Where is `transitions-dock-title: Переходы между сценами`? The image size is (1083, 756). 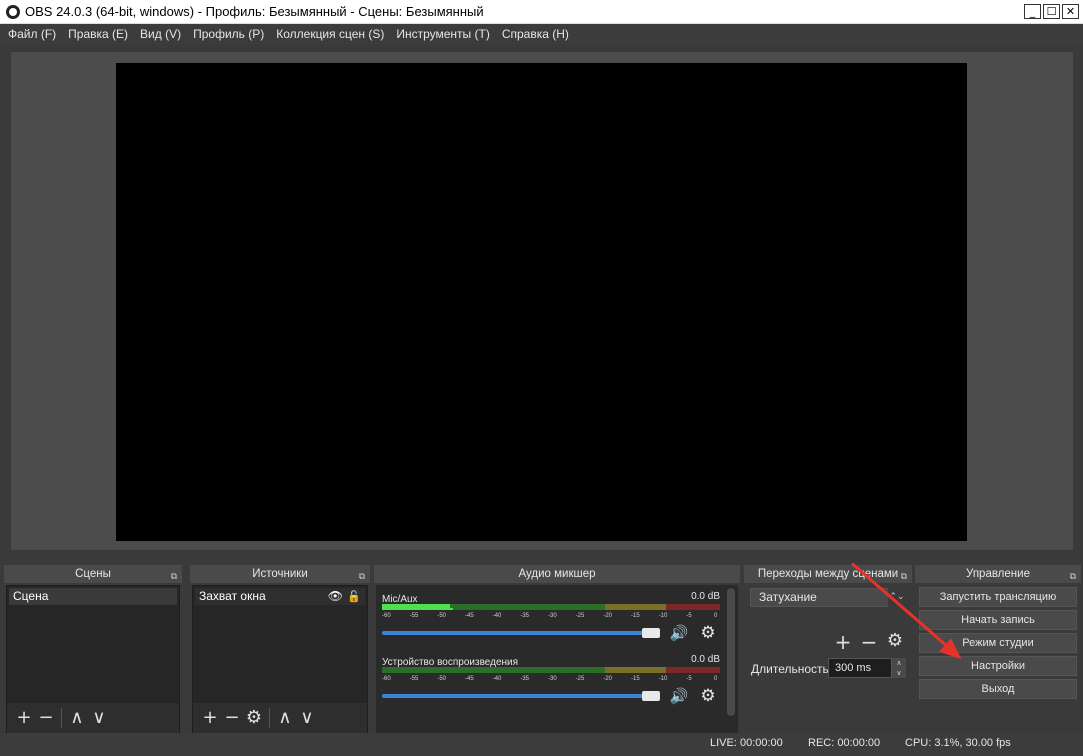
transitions-dock-title: Переходы между сценами is located at coordinates (828, 574).